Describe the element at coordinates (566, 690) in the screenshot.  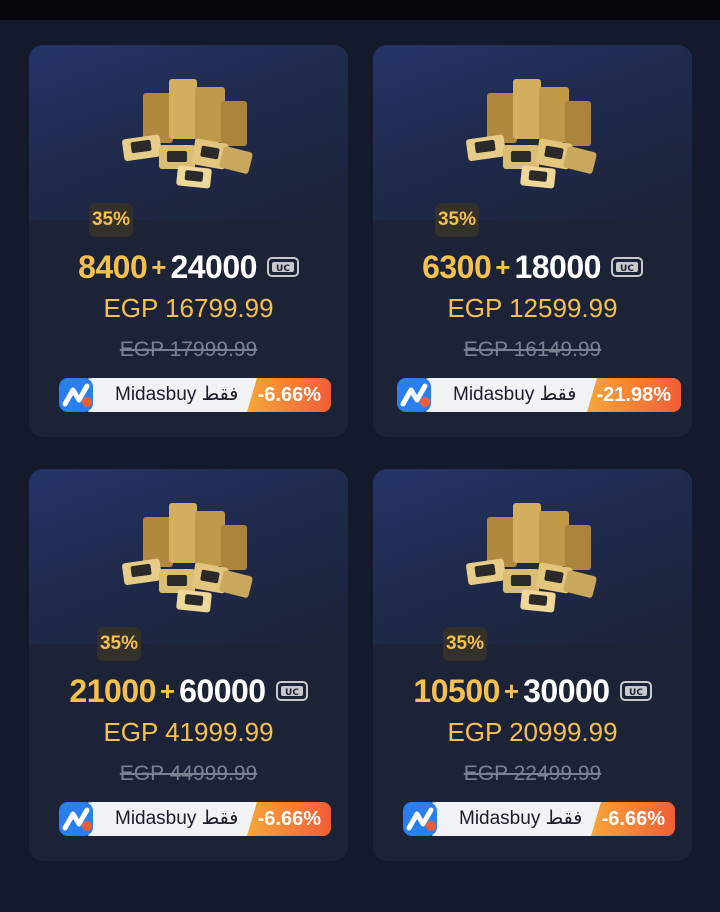
I see `bonus-uc-amount: 30000` at that location.